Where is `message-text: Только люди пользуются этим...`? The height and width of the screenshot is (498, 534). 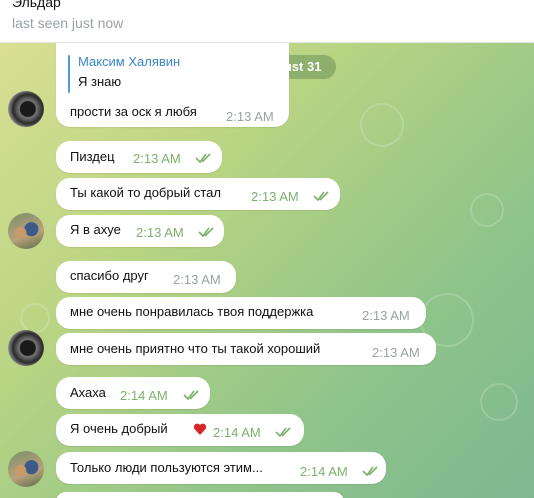 message-text: Только люди пользуются этим... is located at coordinates (166, 467).